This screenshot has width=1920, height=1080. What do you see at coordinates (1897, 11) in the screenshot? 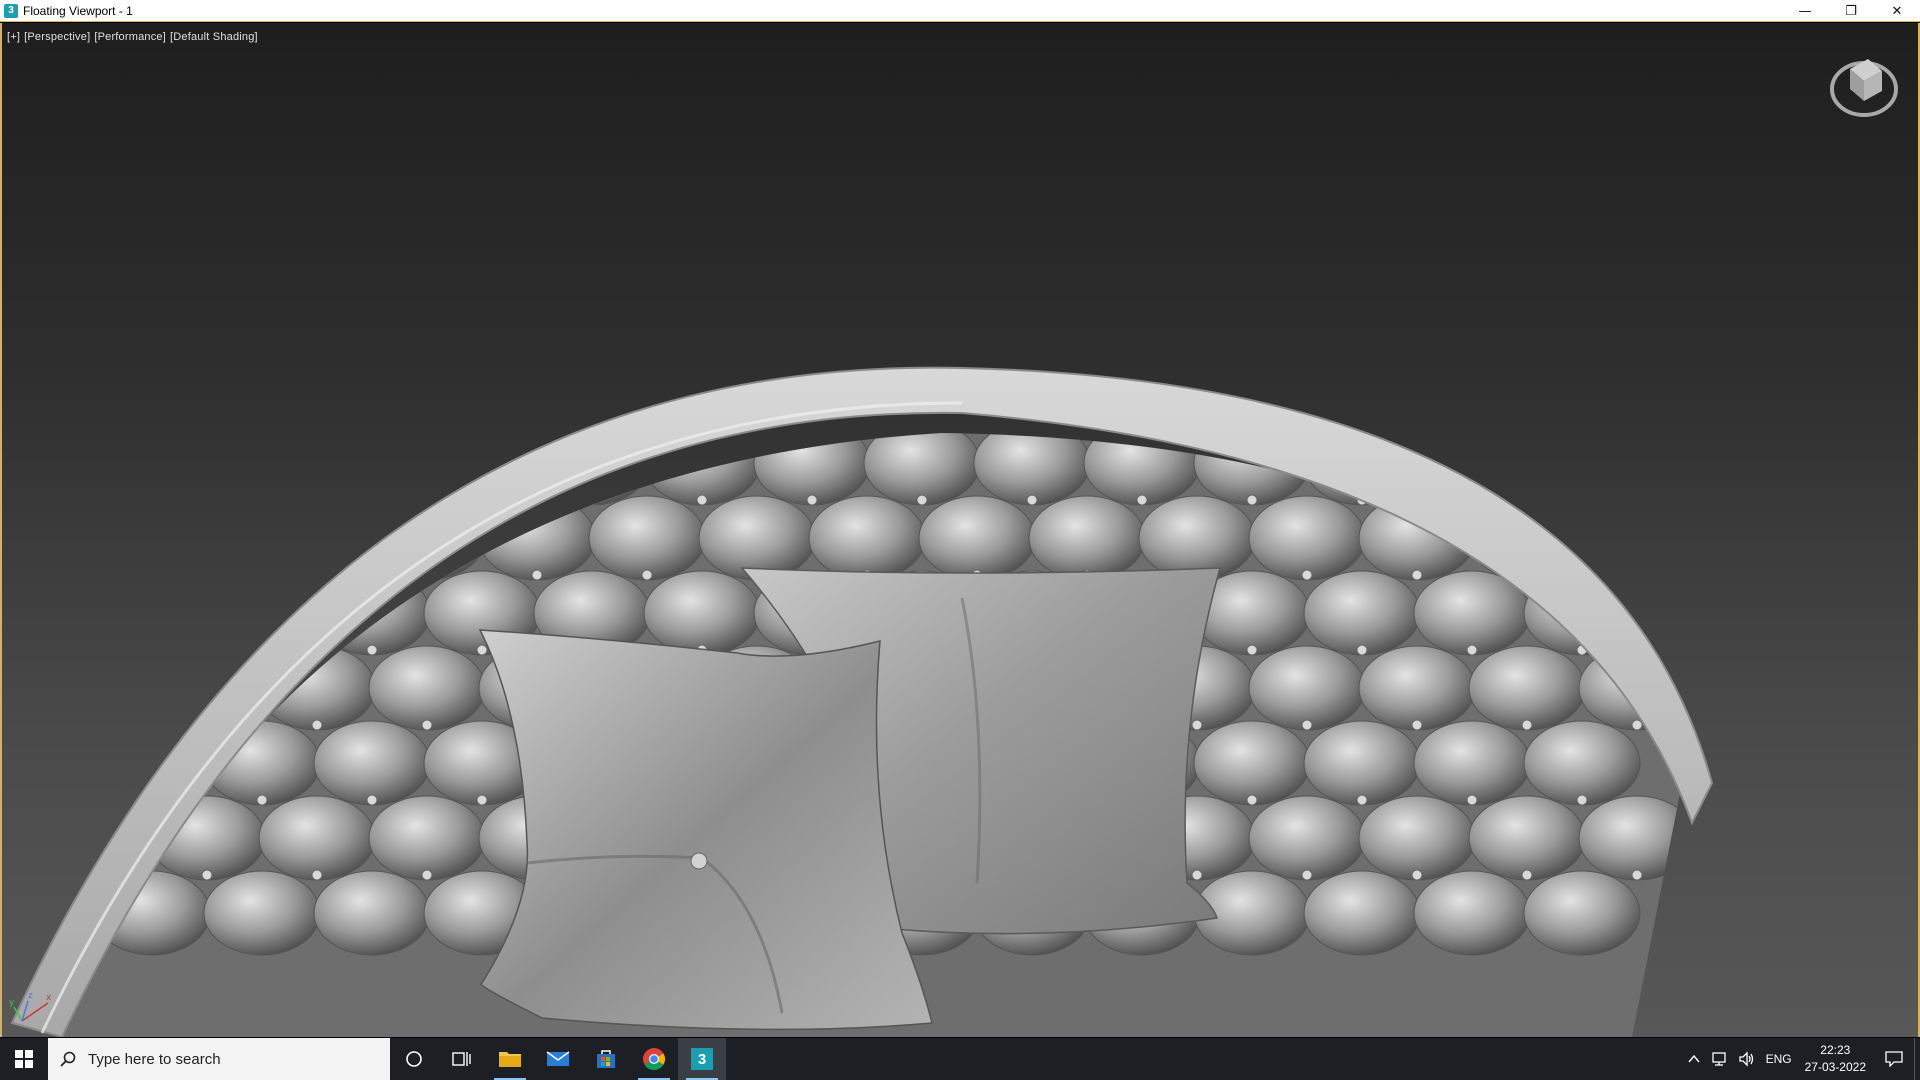
I see `close-button: ✕` at bounding box center [1897, 11].